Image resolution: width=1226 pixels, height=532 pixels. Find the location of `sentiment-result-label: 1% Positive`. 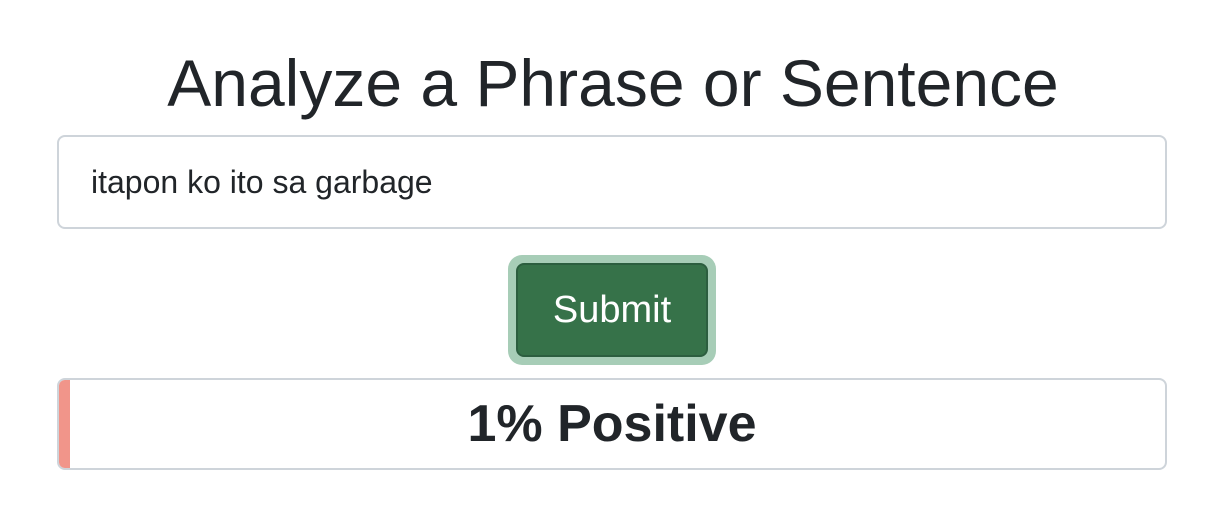

sentiment-result-label: 1% Positive is located at coordinates (612, 424).